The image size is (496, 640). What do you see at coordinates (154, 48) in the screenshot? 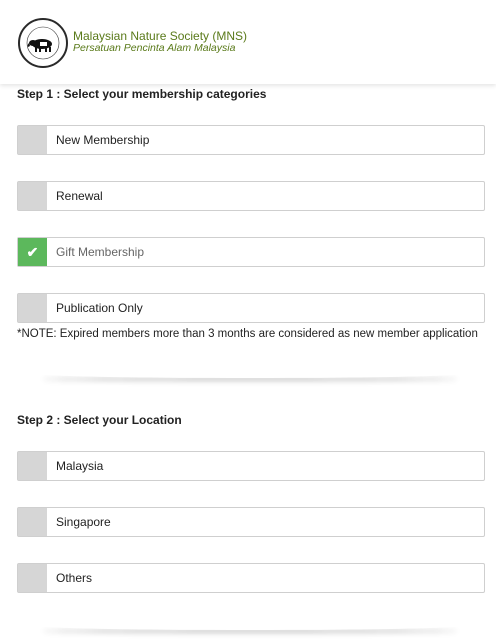
I see `org-subtitle: Persatuan Pencinta Alam Malaysia` at bounding box center [154, 48].